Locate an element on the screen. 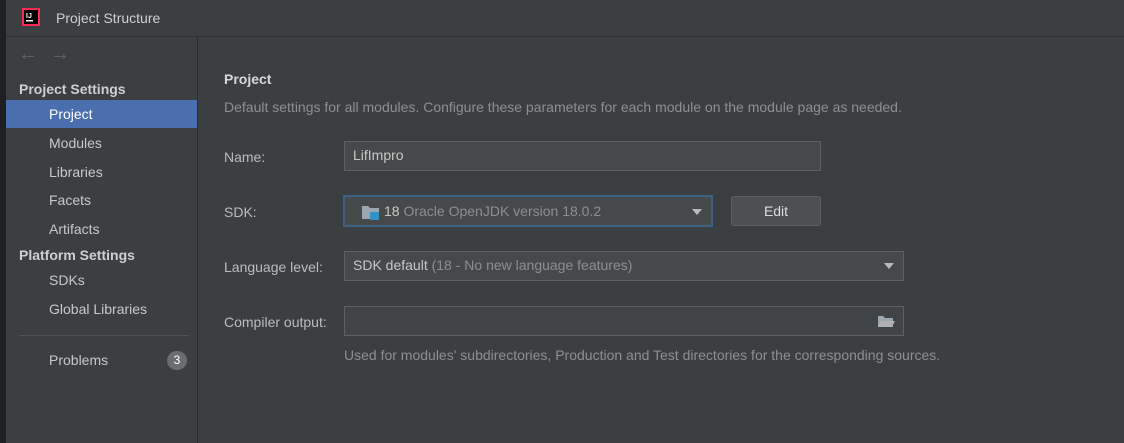 Image resolution: width=1124 pixels, height=443 pixels. name-value: LifImpro is located at coordinates (378, 155).